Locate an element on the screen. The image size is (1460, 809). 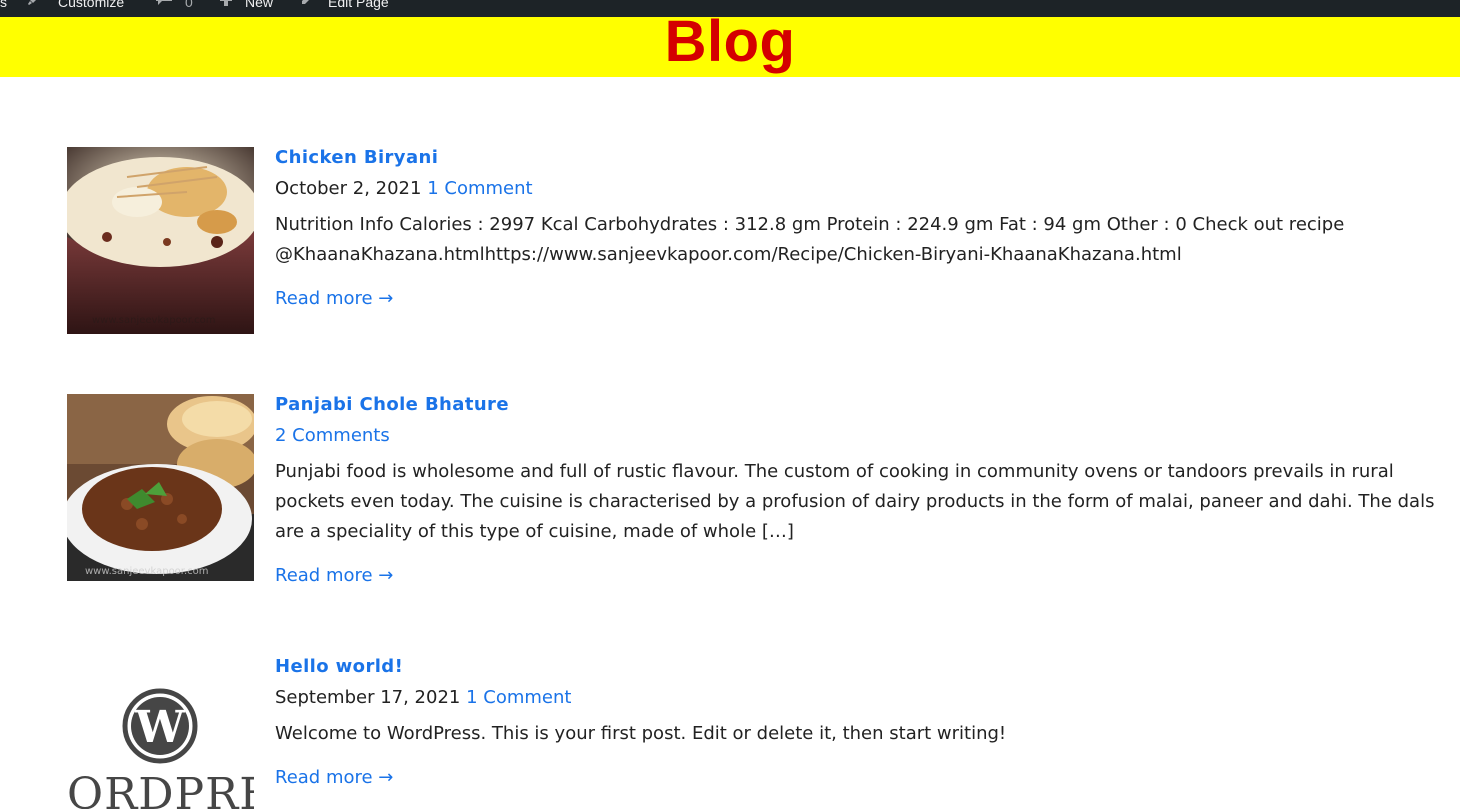
post-thumbnail: W ORDPRE is located at coordinates (160, 739).